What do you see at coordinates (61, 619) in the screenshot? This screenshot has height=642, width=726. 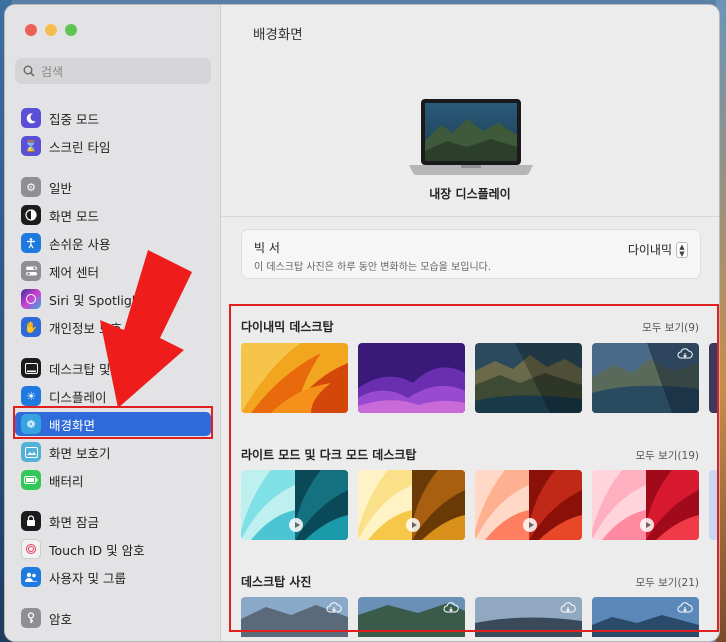 I see `sidebar-item-label: 암호` at bounding box center [61, 619].